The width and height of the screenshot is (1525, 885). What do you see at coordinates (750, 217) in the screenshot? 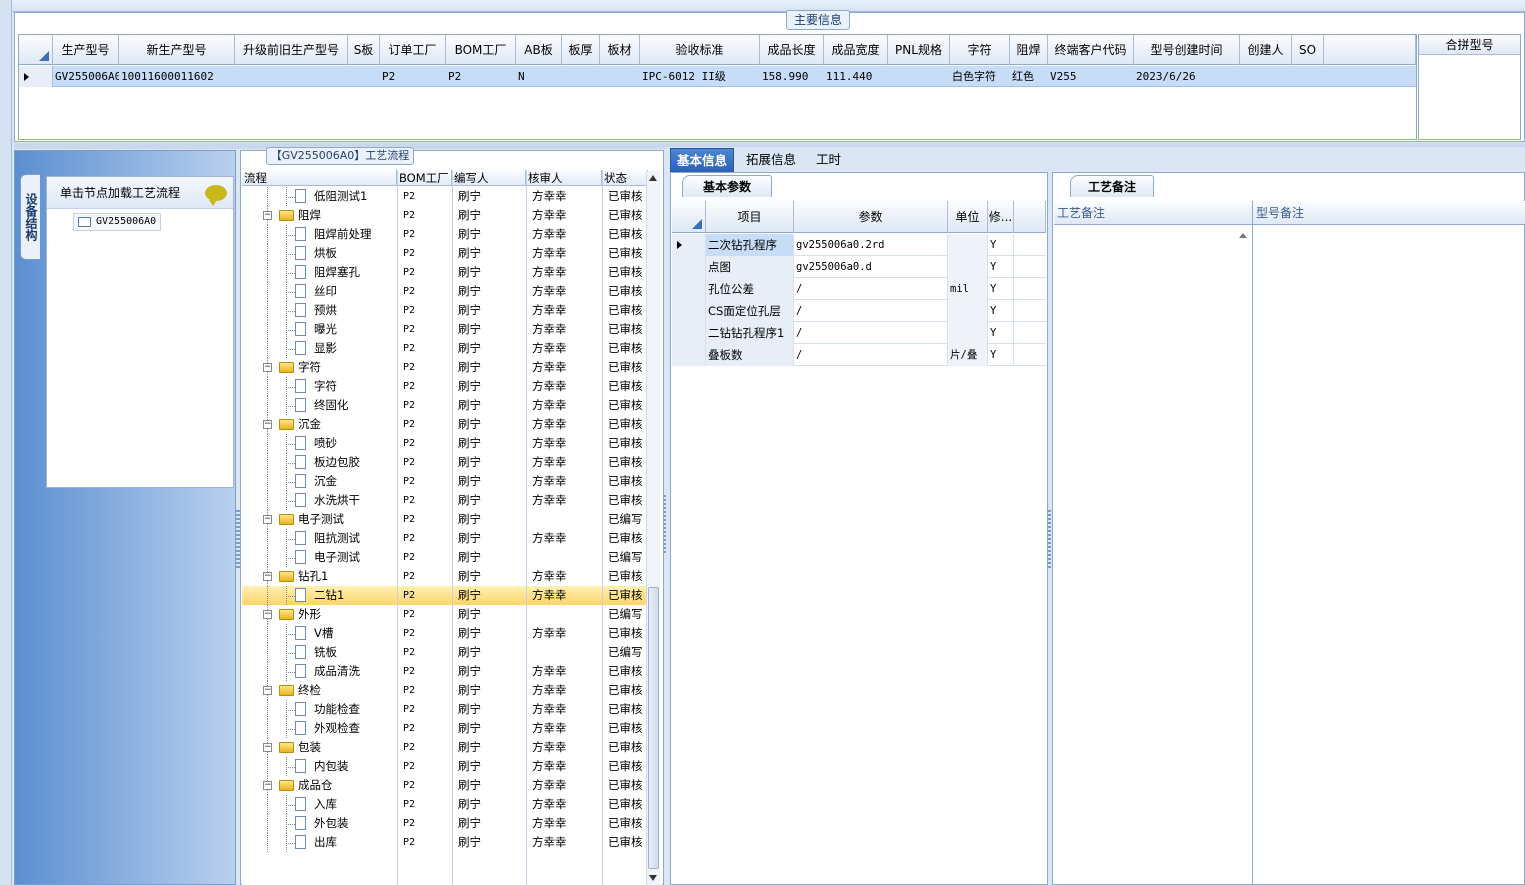
I see `params-column-header: 项目` at bounding box center [750, 217].